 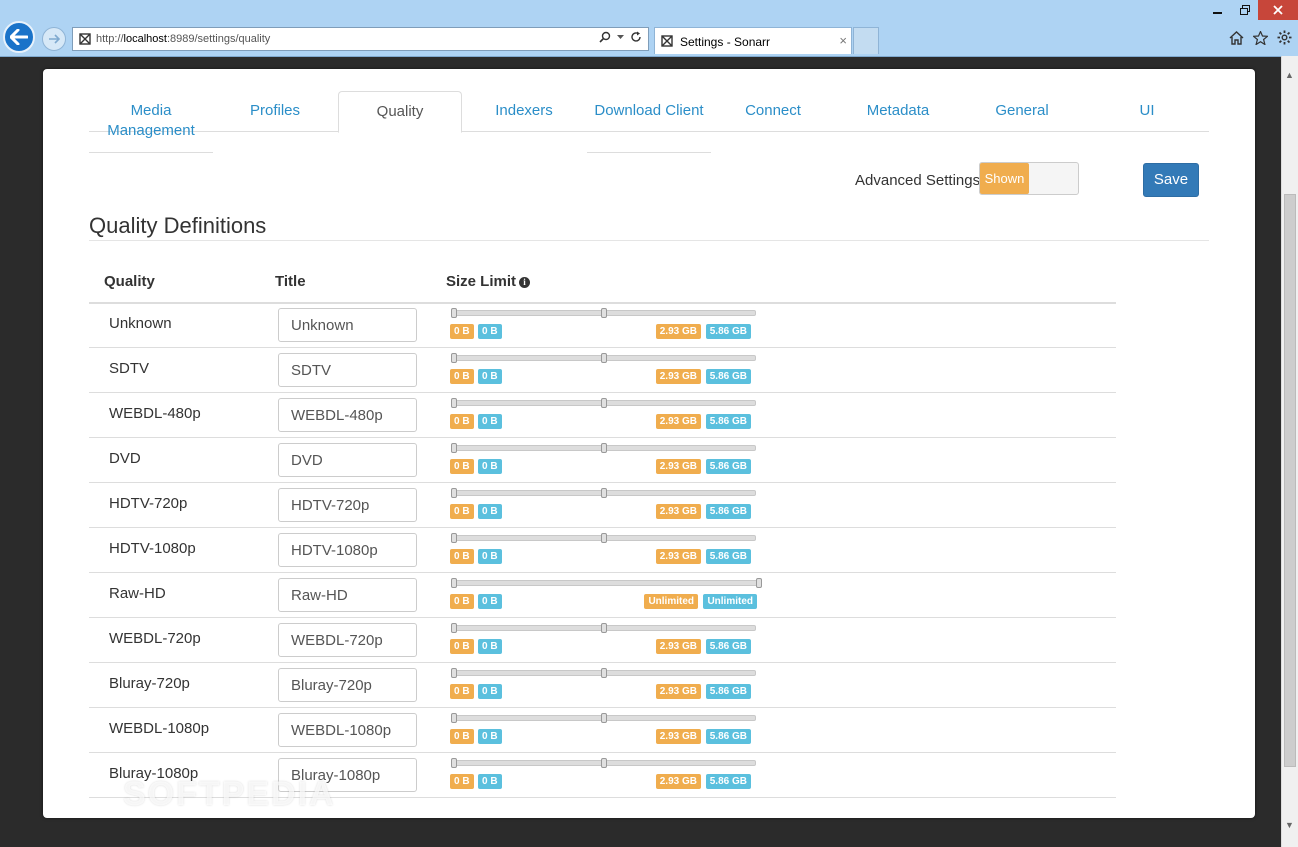 What do you see at coordinates (843, 40) in the screenshot?
I see `close-tab-icon: ×` at bounding box center [843, 40].